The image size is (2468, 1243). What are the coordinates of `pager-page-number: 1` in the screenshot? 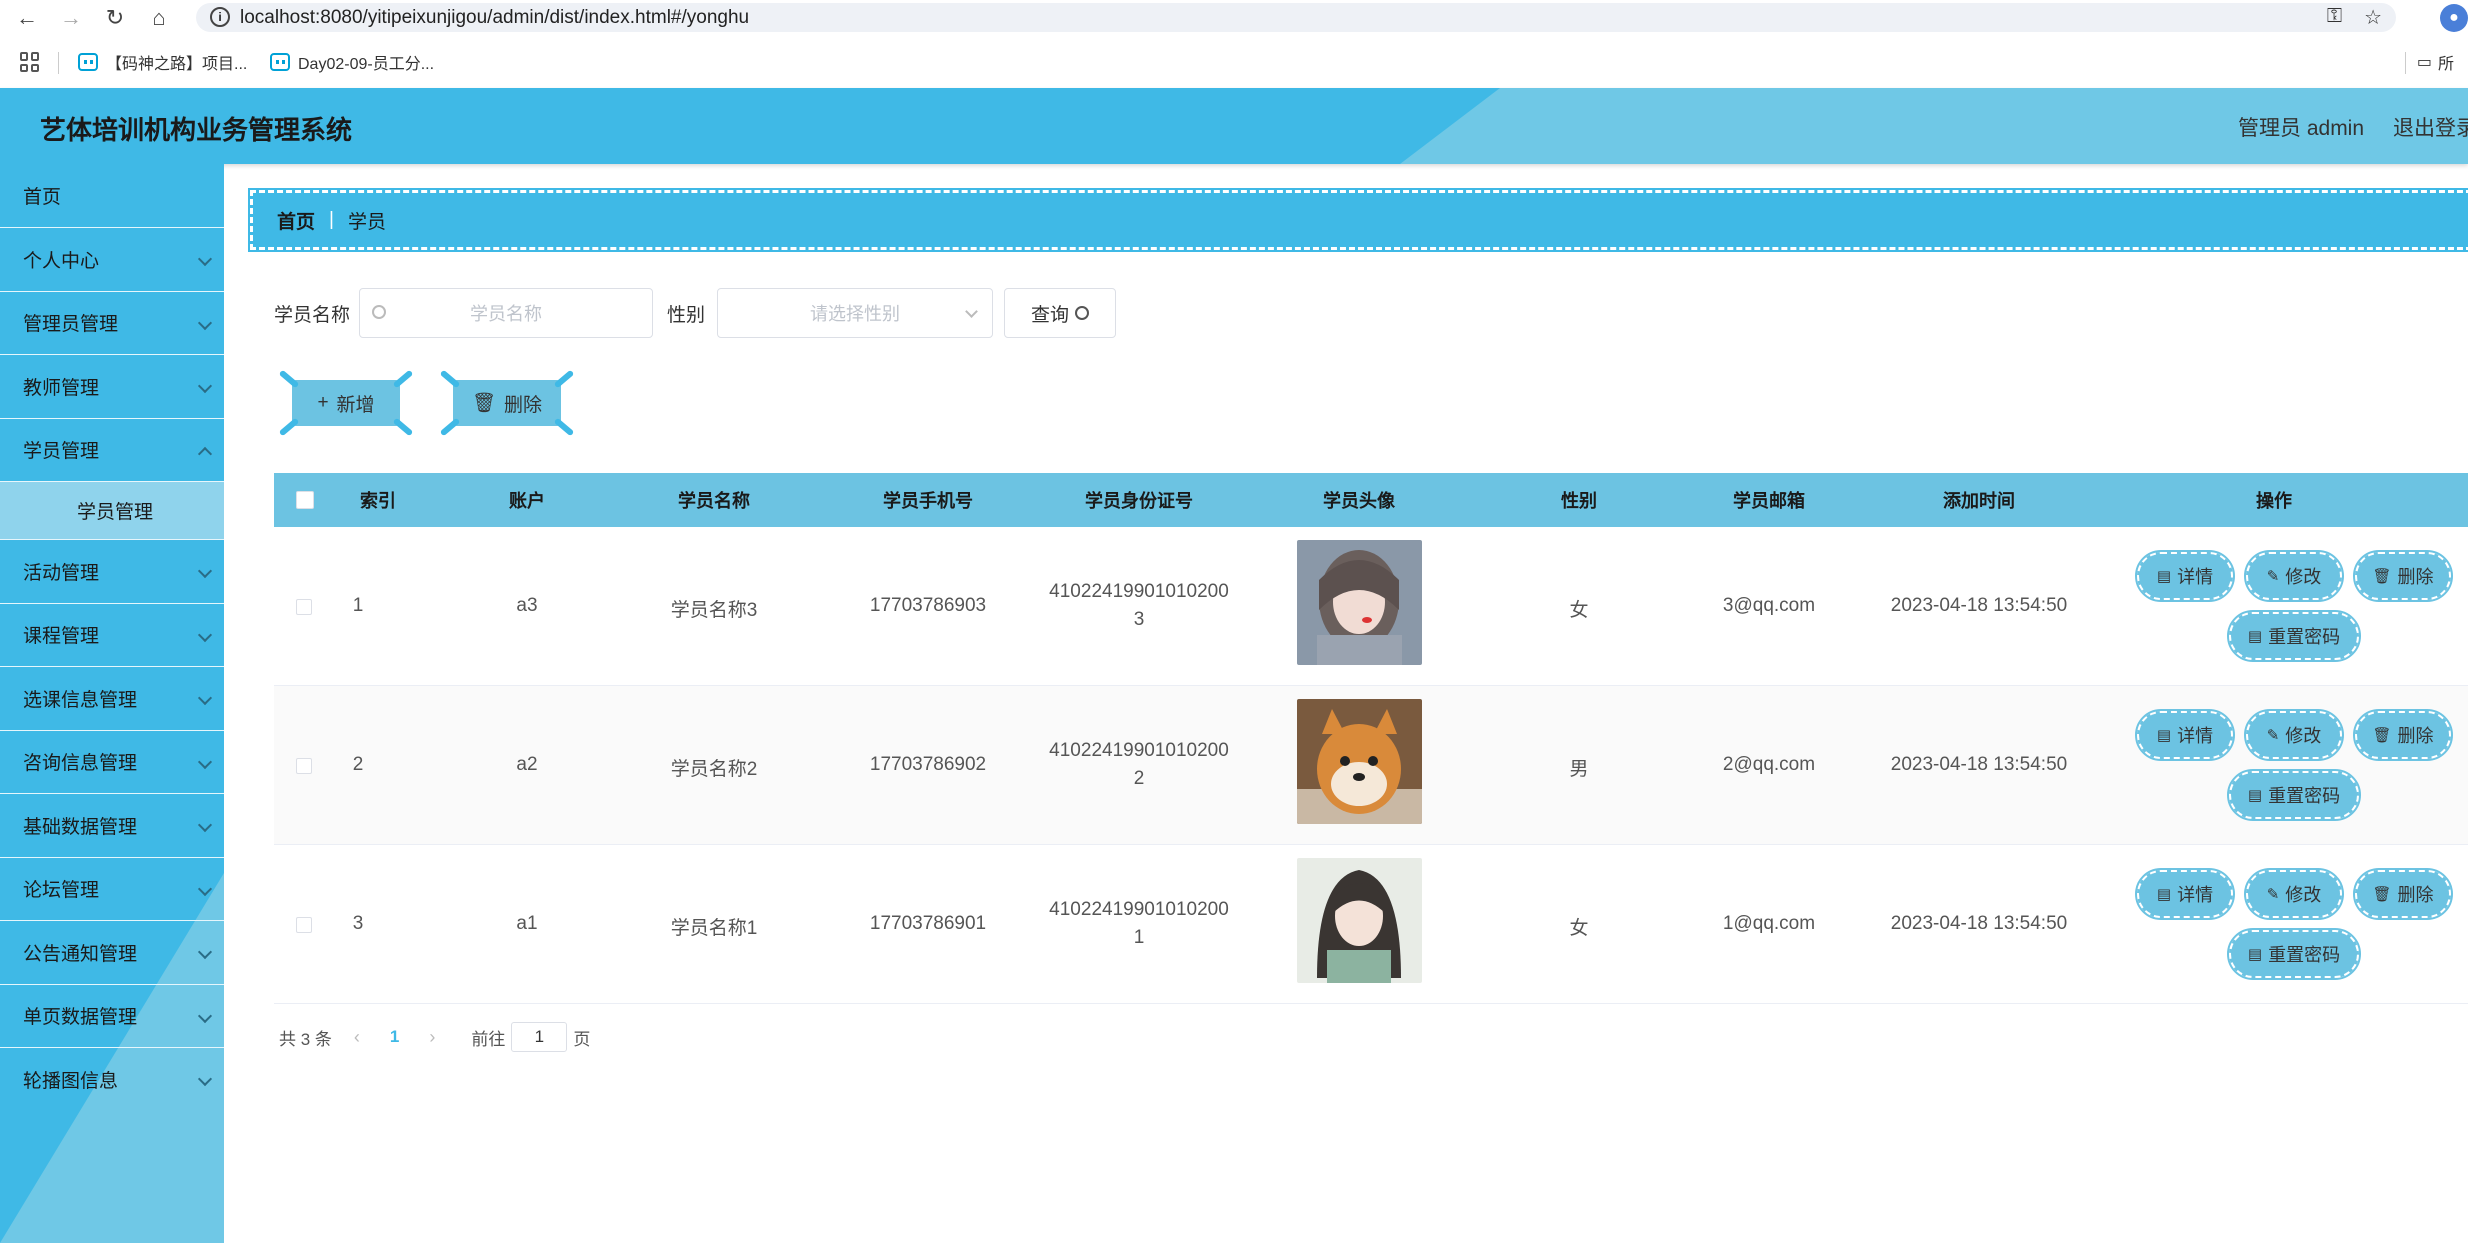 It's located at (394, 1037).